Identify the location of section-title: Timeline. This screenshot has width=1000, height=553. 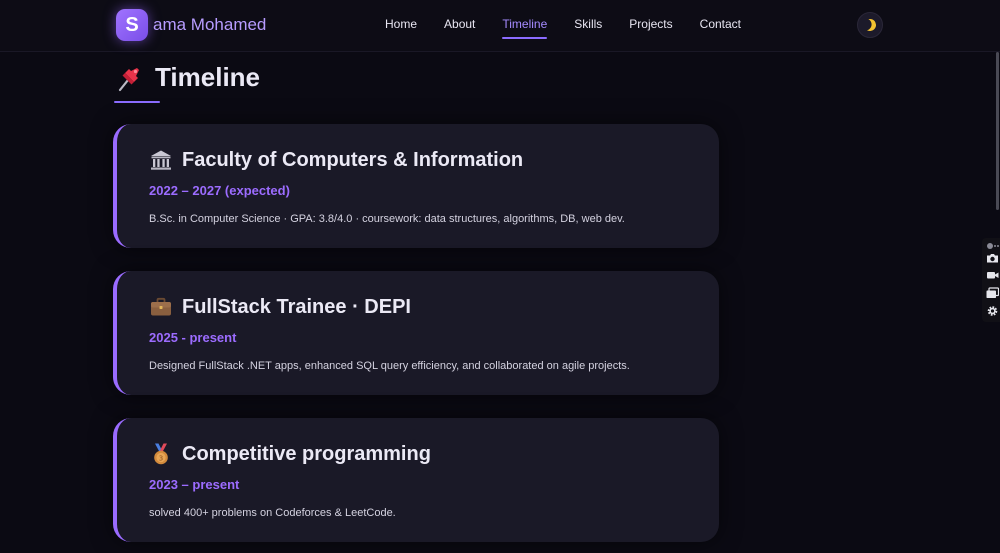
(208, 77).